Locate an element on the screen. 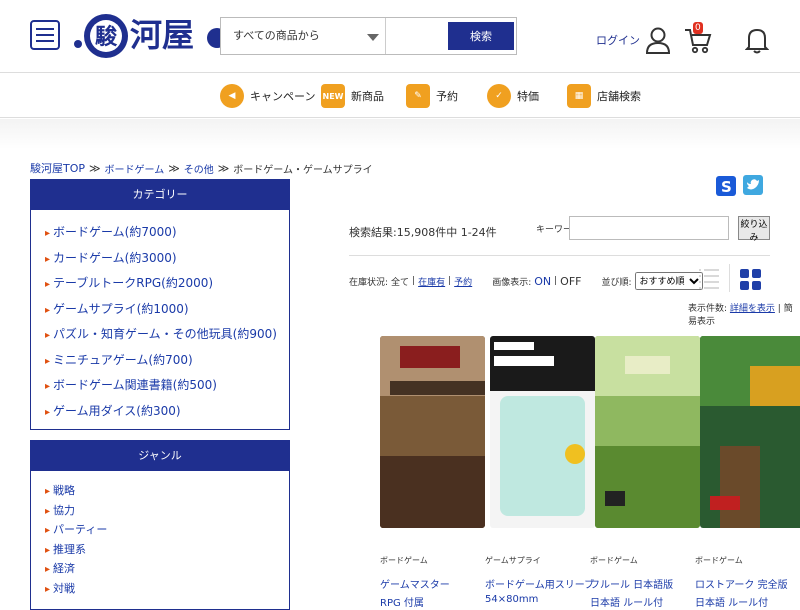  nav-item-label: 店舗検索 is located at coordinates (619, 96).